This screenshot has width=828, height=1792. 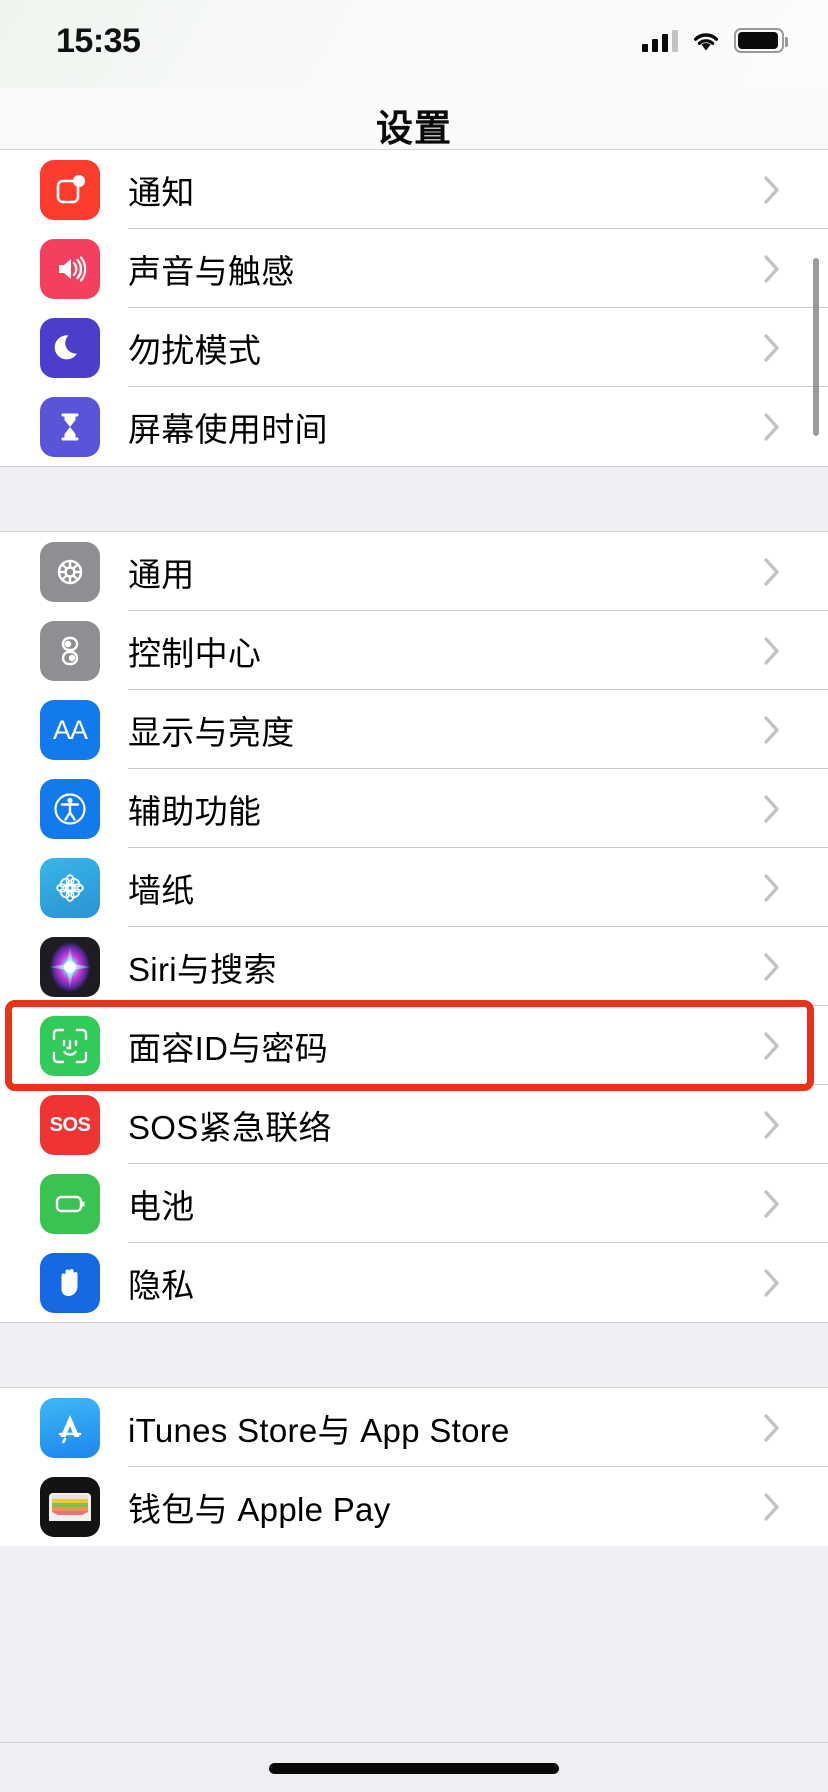 I want to click on aa-glyph: AA, so click(x=70, y=729).